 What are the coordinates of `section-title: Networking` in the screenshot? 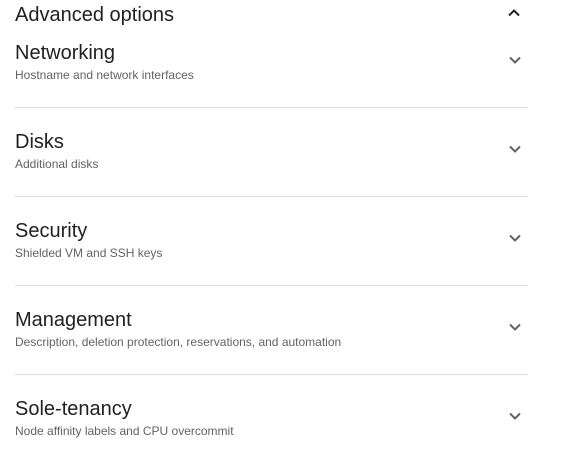 It's located at (65, 53).